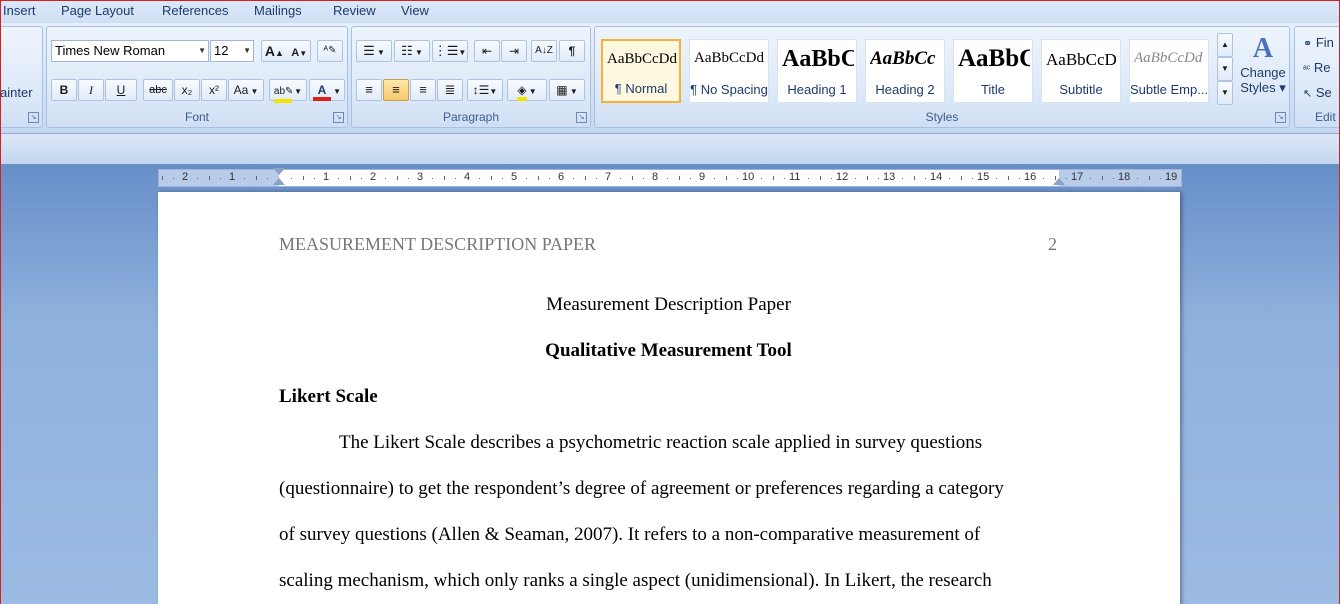 Image resolution: width=1340 pixels, height=604 pixels. I want to click on ruler-number: 13, so click(889, 177).